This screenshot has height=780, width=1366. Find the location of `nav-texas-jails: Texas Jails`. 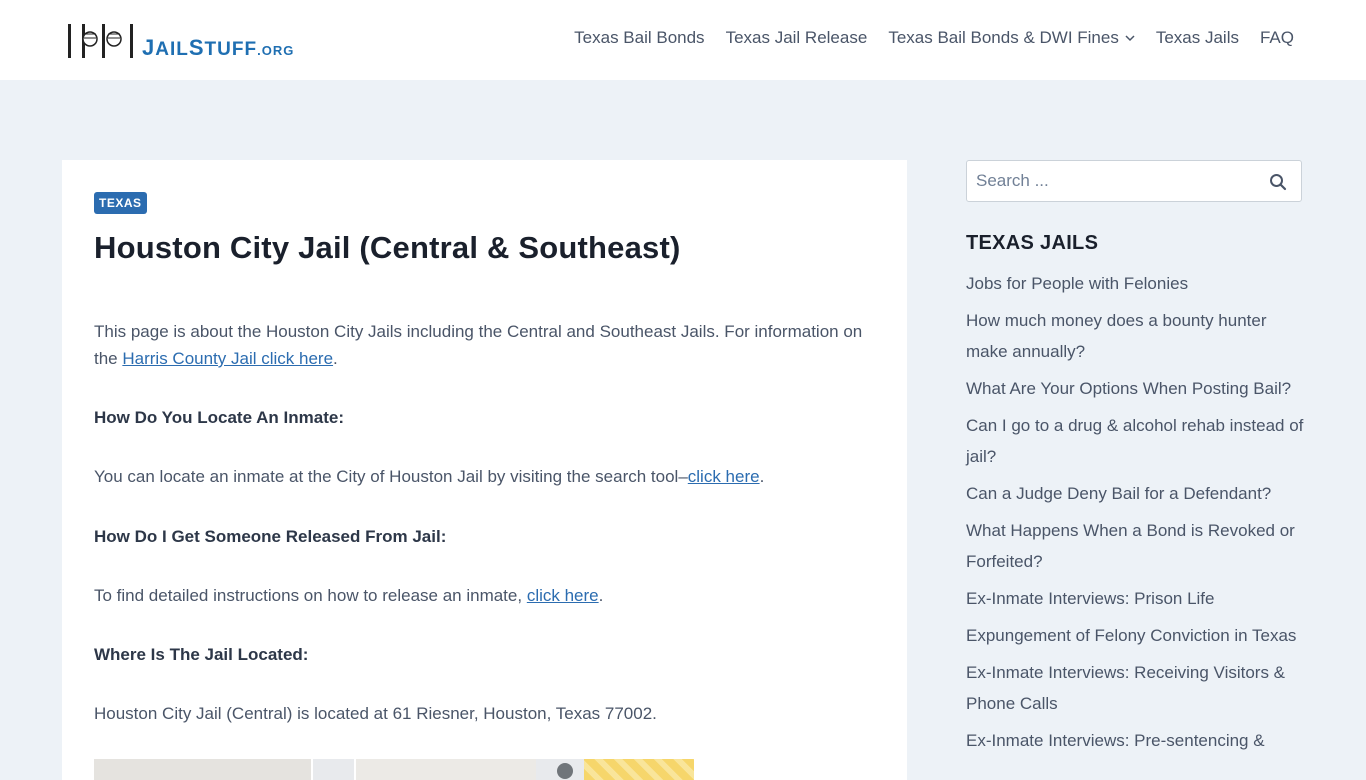

nav-texas-jails: Texas Jails is located at coordinates (1197, 38).